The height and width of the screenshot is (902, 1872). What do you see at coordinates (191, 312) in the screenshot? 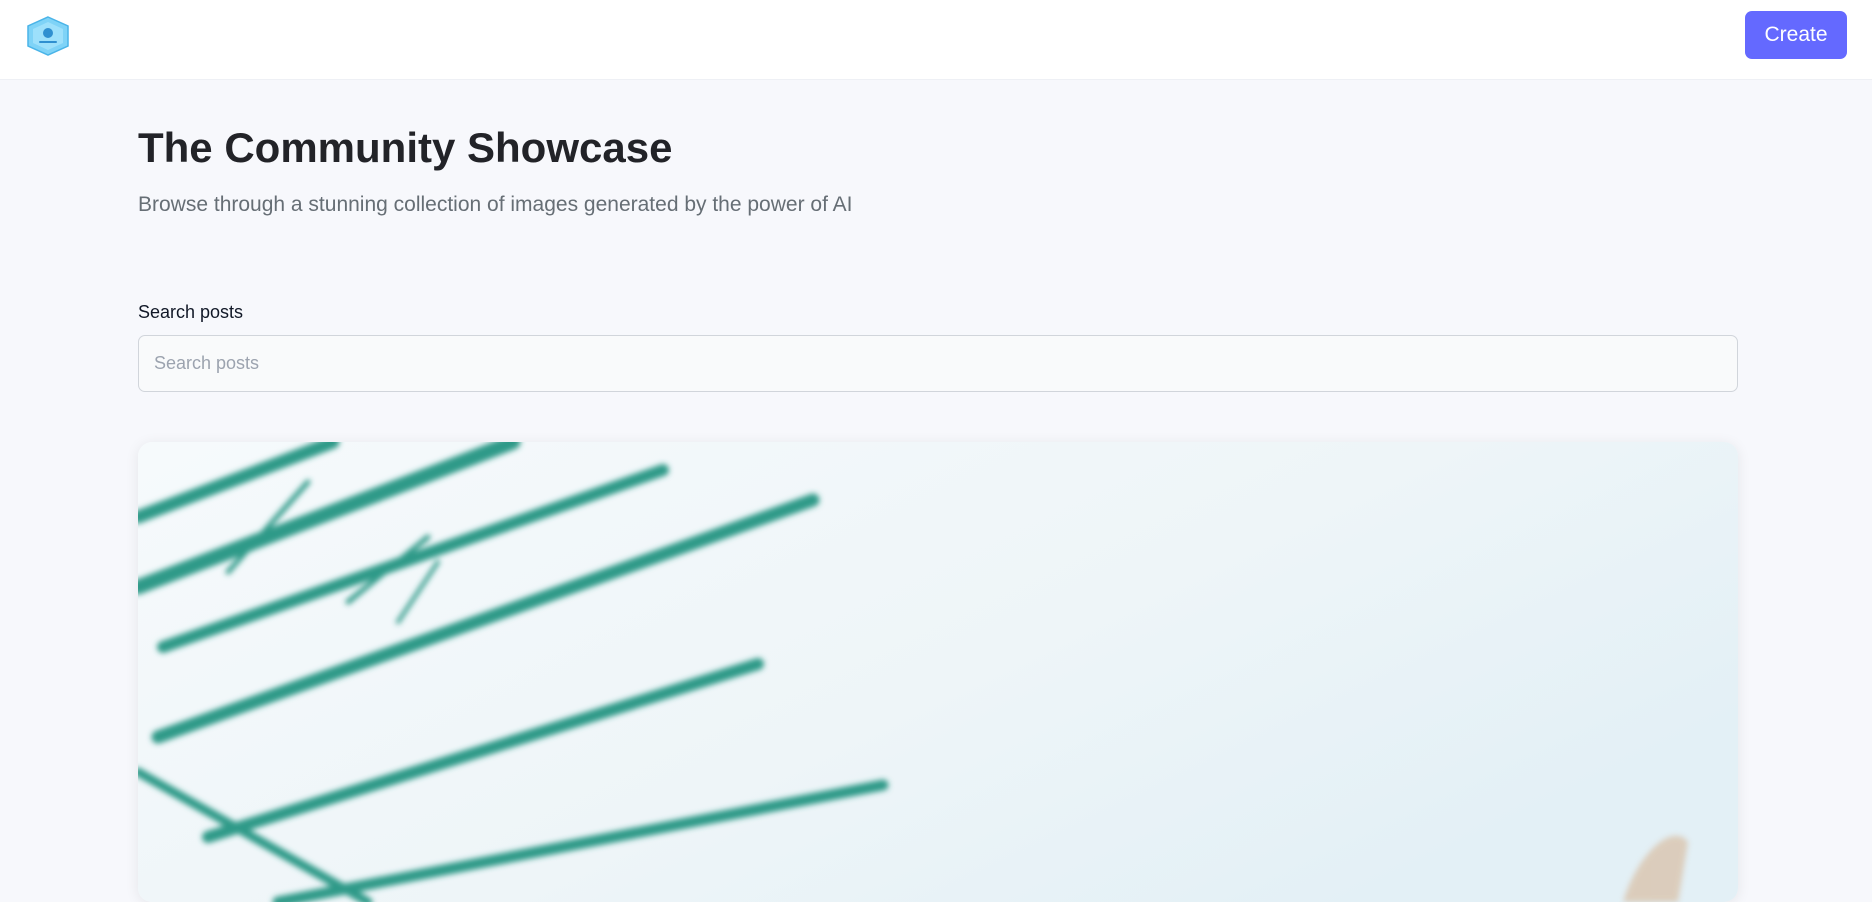
I see `search-label: Search posts` at bounding box center [191, 312].